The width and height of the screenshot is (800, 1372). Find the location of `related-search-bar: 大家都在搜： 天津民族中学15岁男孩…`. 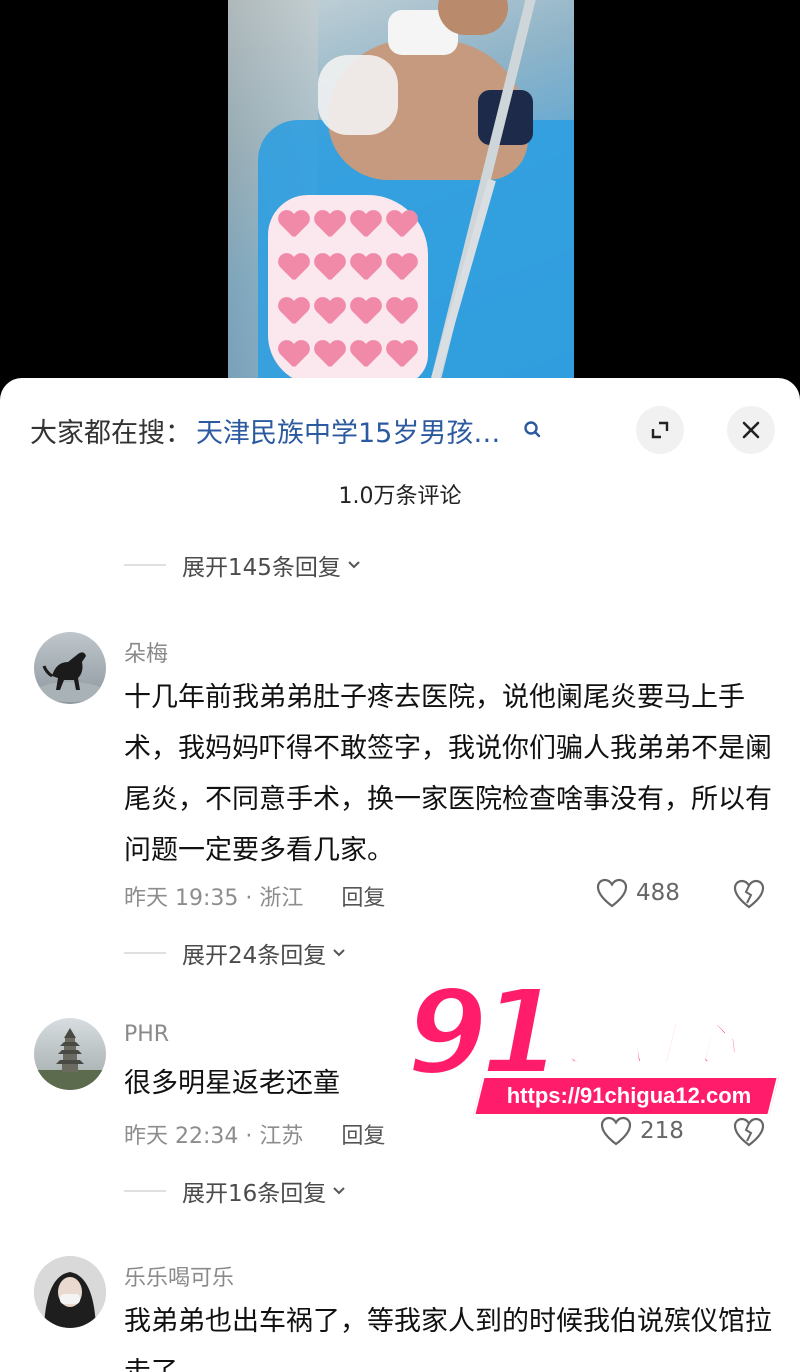

related-search-bar: 大家都在搜： 天津民族中学15岁男孩… is located at coordinates (287, 430).